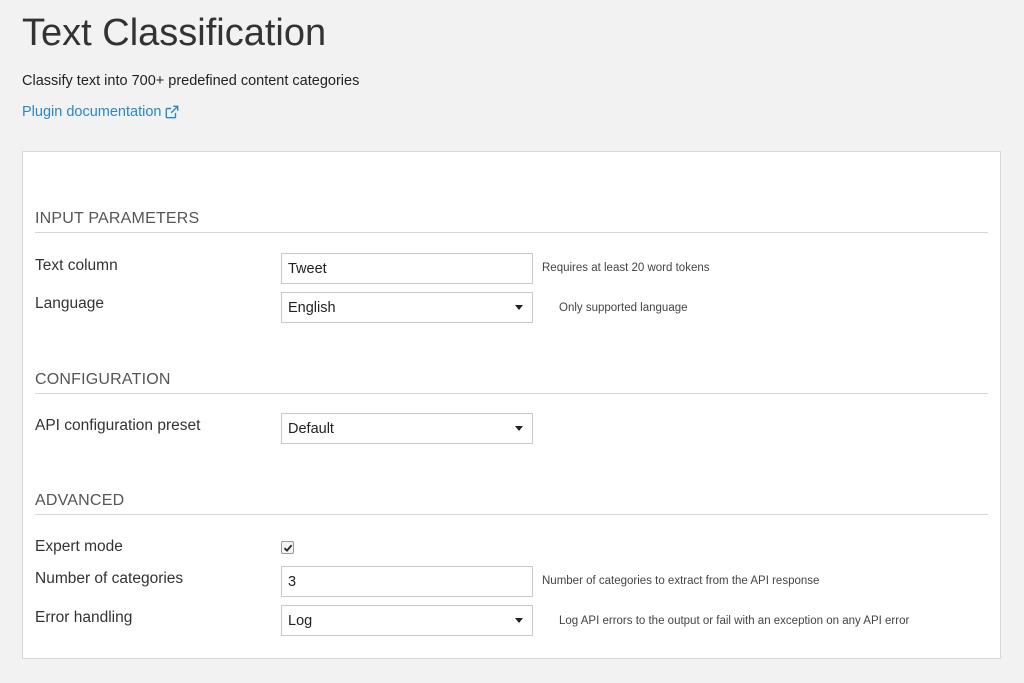  Describe the element at coordinates (76, 265) in the screenshot. I see `text-column-label: Text column` at that location.